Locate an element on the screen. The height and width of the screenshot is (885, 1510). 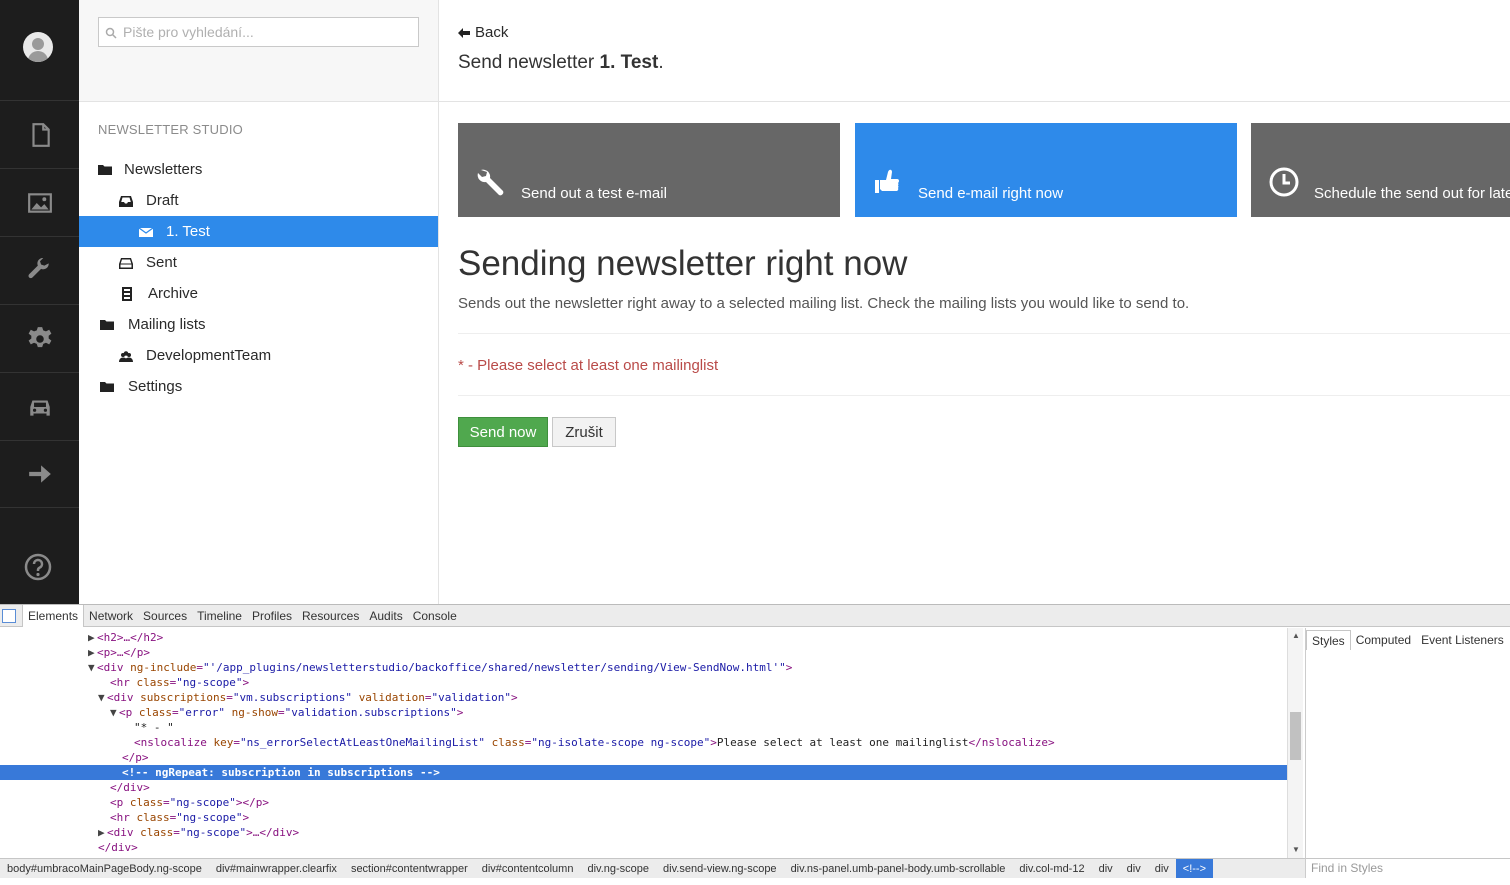
content-section-button is located at coordinates (39, 134).